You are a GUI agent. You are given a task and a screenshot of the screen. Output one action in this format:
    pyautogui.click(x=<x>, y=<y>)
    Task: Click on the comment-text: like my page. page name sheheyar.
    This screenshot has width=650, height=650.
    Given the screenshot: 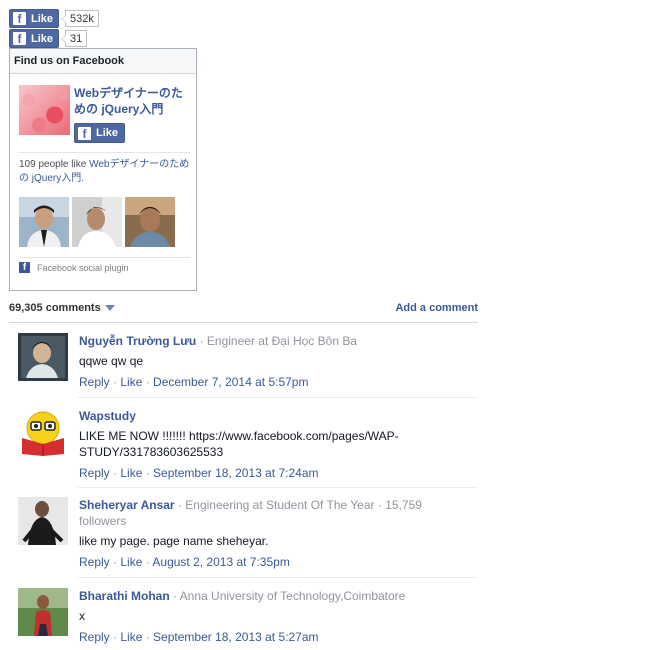 What is the action you would take?
    pyautogui.click(x=174, y=541)
    